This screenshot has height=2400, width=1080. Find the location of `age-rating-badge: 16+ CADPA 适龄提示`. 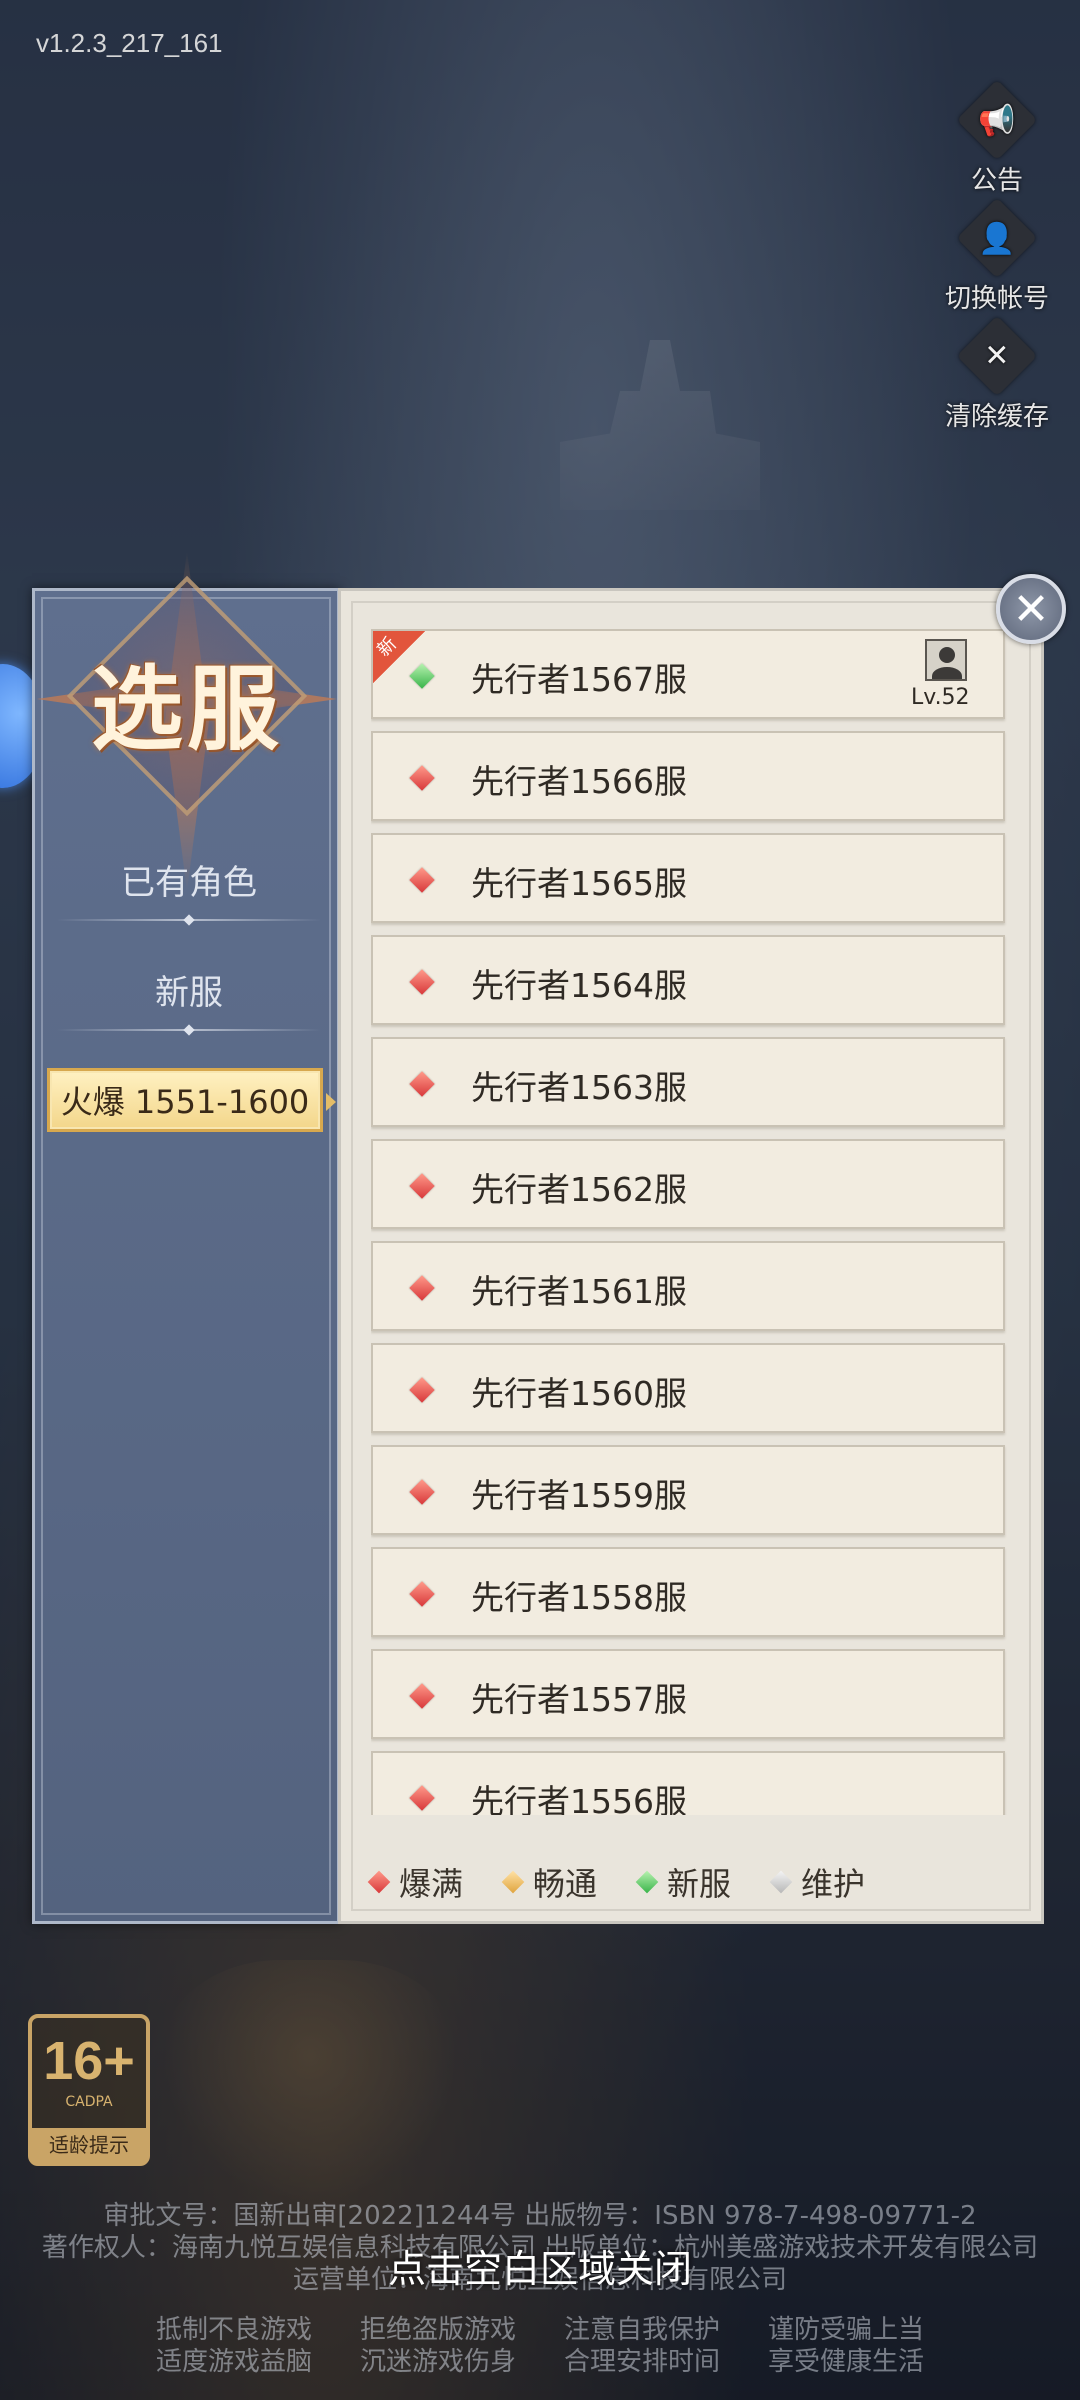

age-rating-badge: 16+ CADPA 适龄提示 is located at coordinates (89, 2090).